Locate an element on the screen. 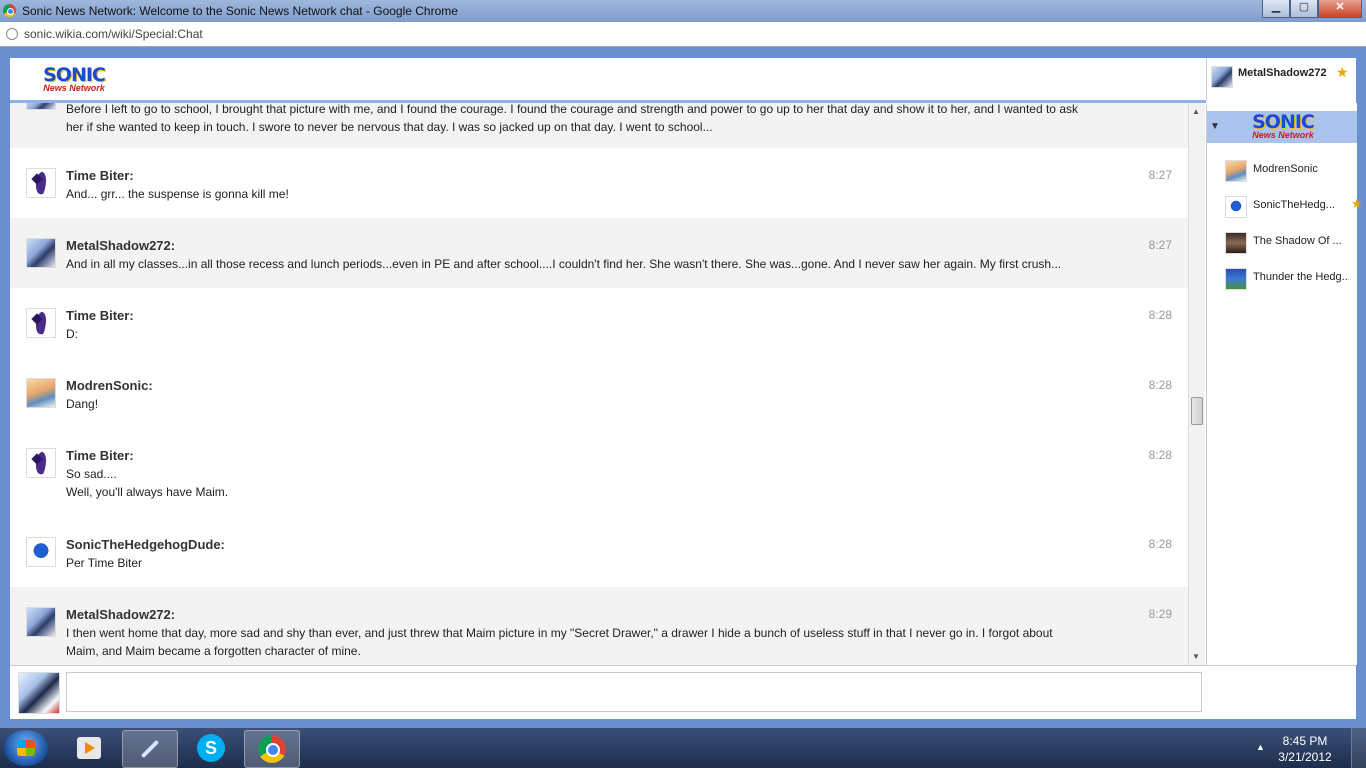 The height and width of the screenshot is (768, 1366). taskbar-media-player is located at coordinates (89, 748).